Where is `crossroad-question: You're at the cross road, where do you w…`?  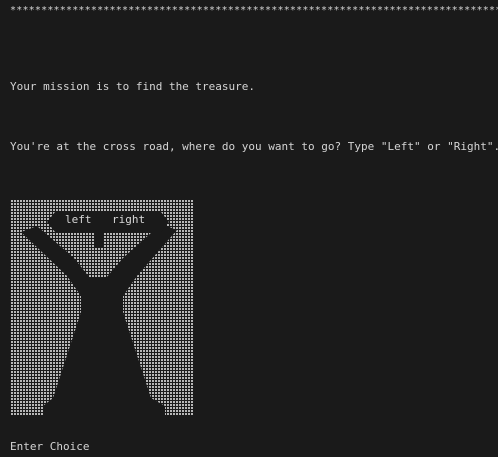
crossroad-question: You're at the cross road, where do you w… is located at coordinates (254, 146).